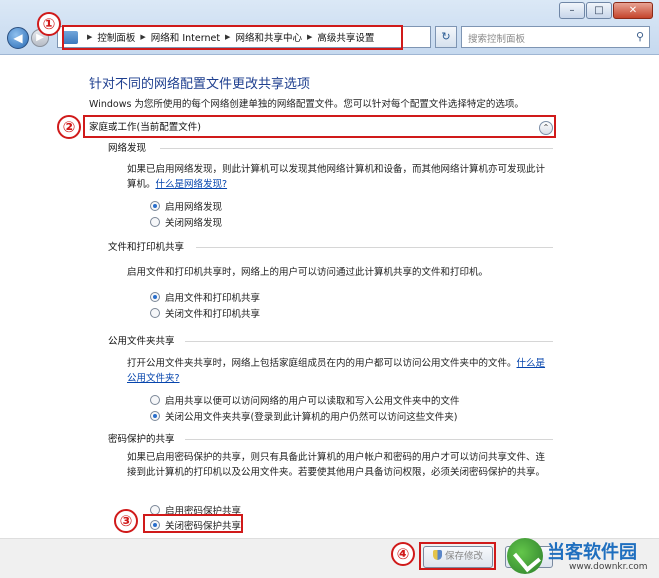 The width and height of the screenshot is (659, 578). Describe the element at coordinates (403, 554) in the screenshot. I see `annotation-callout-4: ④` at that location.